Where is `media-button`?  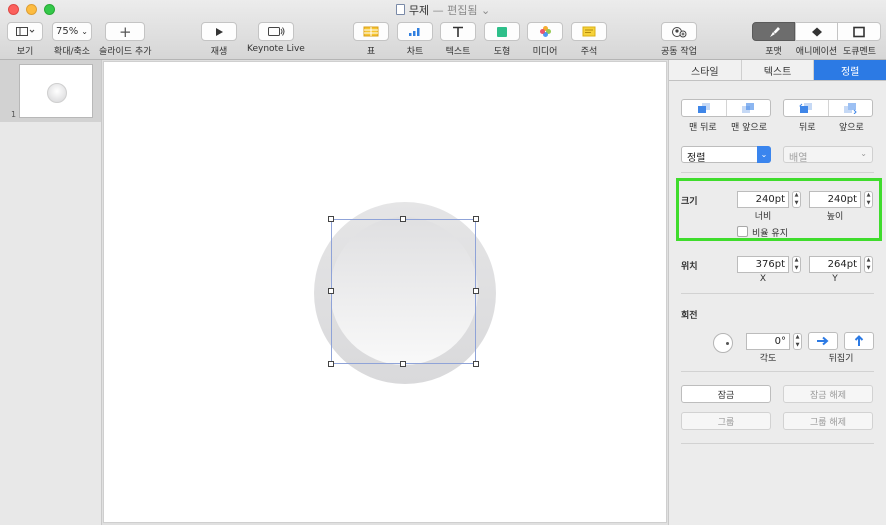 media-button is located at coordinates (545, 31).